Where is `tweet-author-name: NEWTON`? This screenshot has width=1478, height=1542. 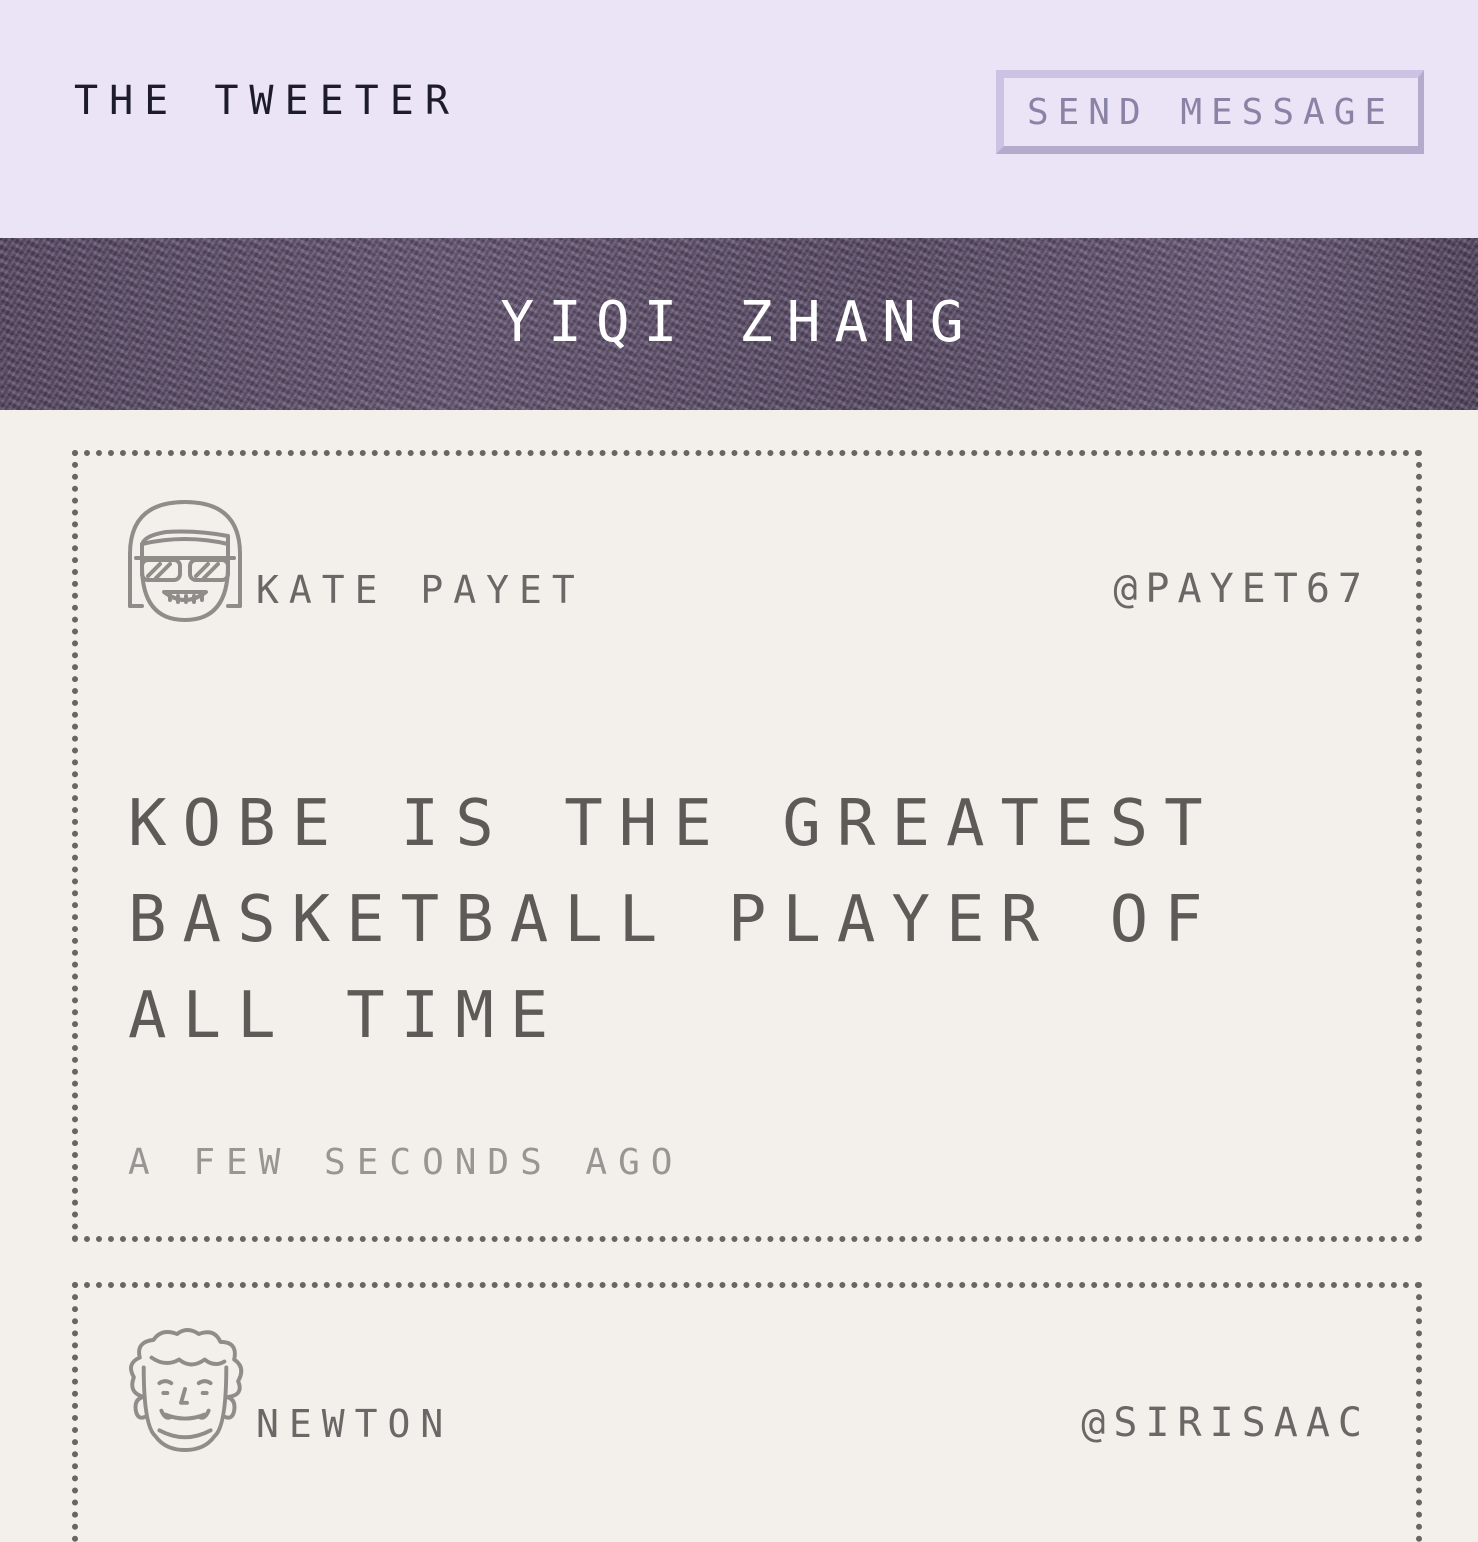 tweet-author-name: NEWTON is located at coordinates (355, 1424).